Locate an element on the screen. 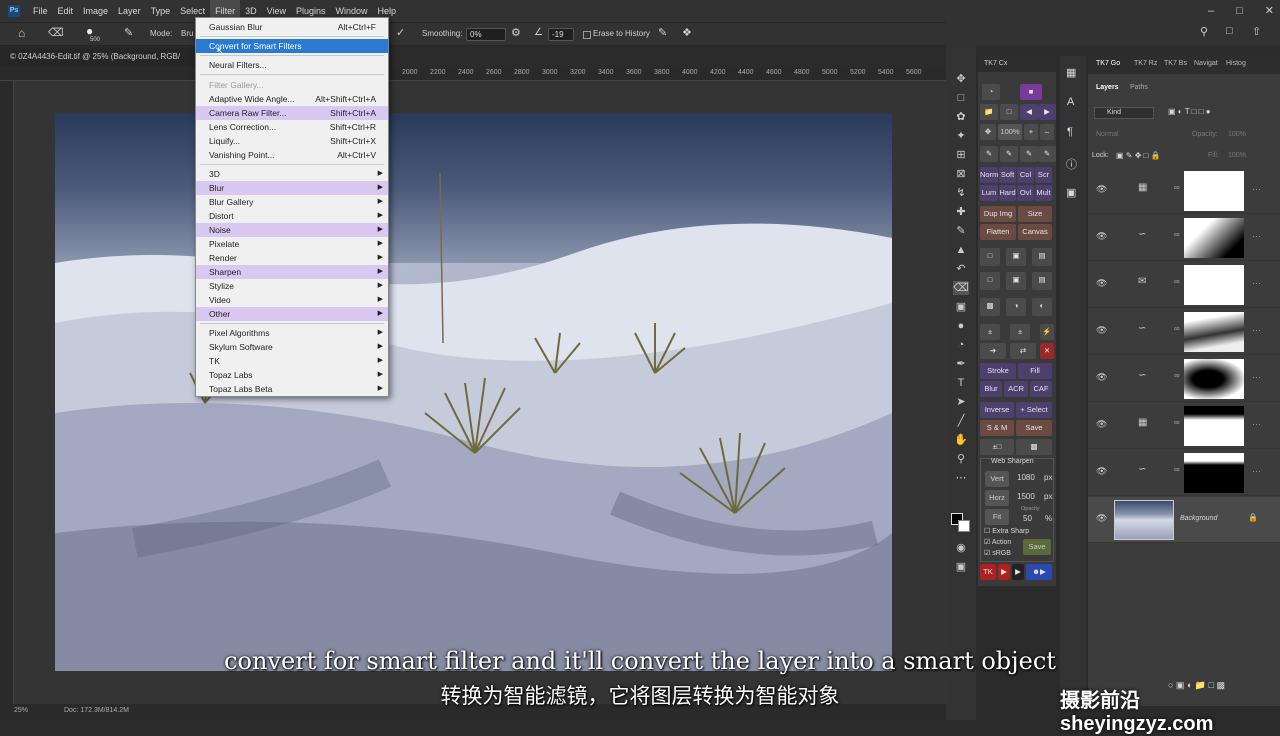  background-layer-row: 👁 Background 🔒 is located at coordinates (1184, 520).